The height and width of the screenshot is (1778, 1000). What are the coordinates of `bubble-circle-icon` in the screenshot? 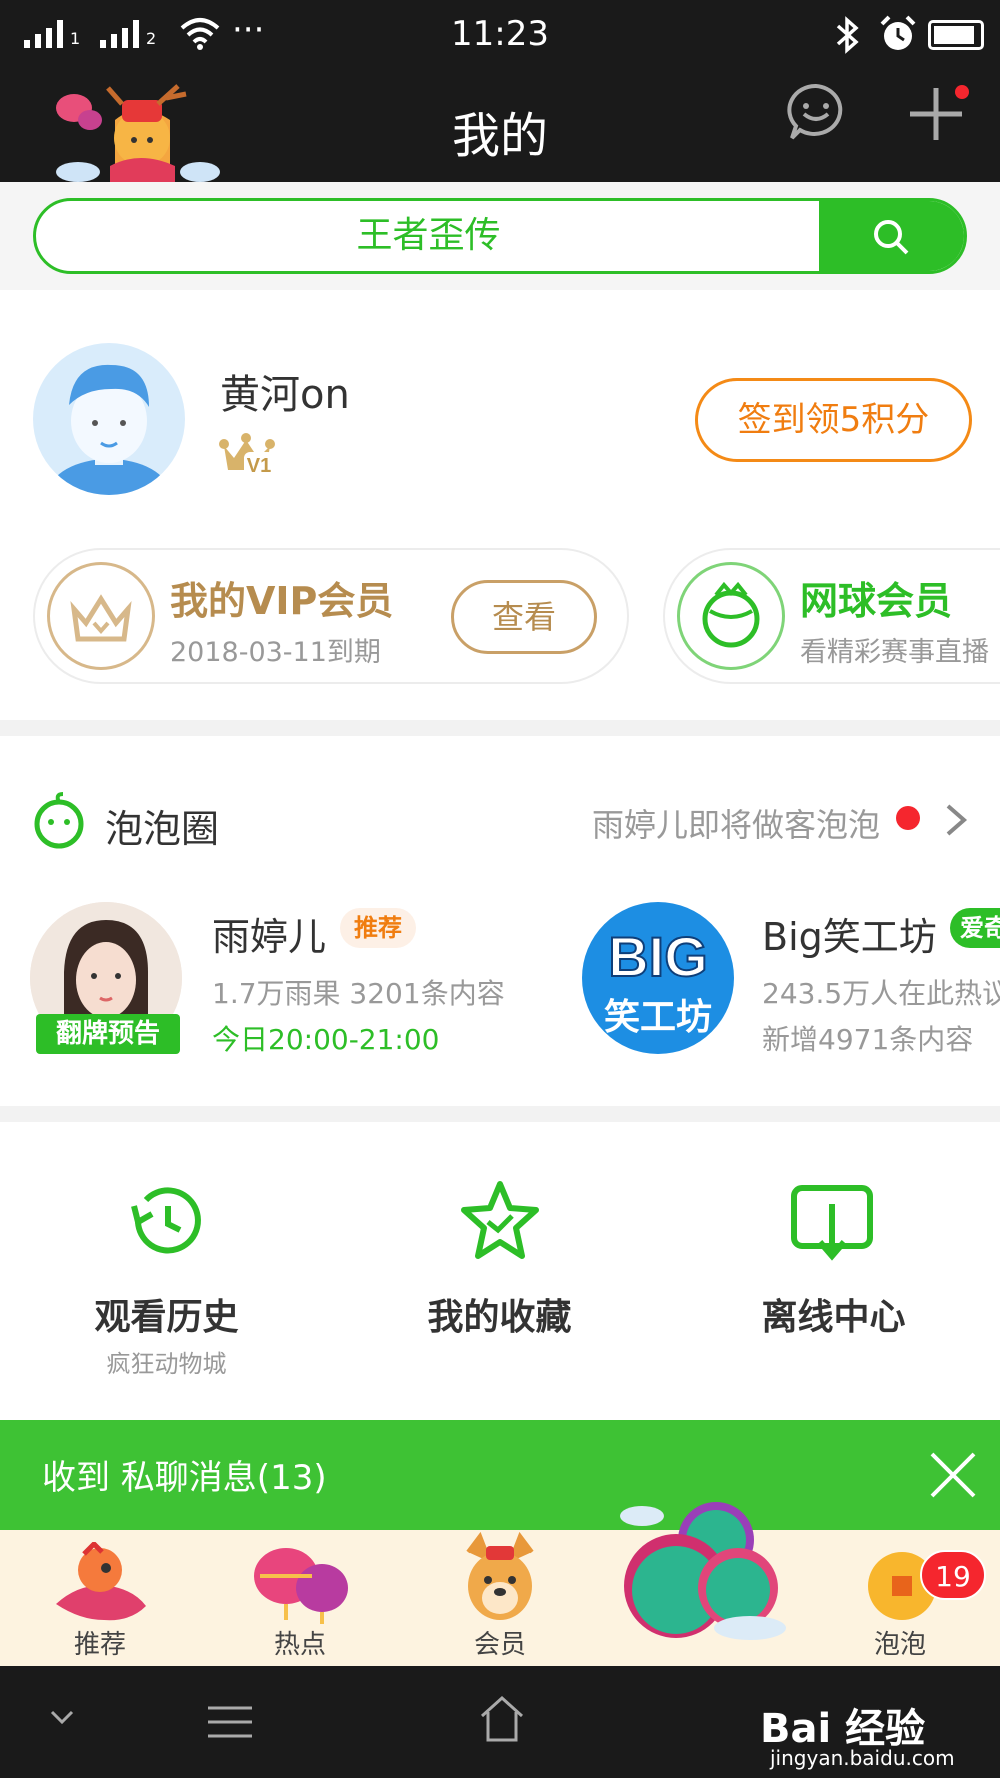 It's located at (59, 820).